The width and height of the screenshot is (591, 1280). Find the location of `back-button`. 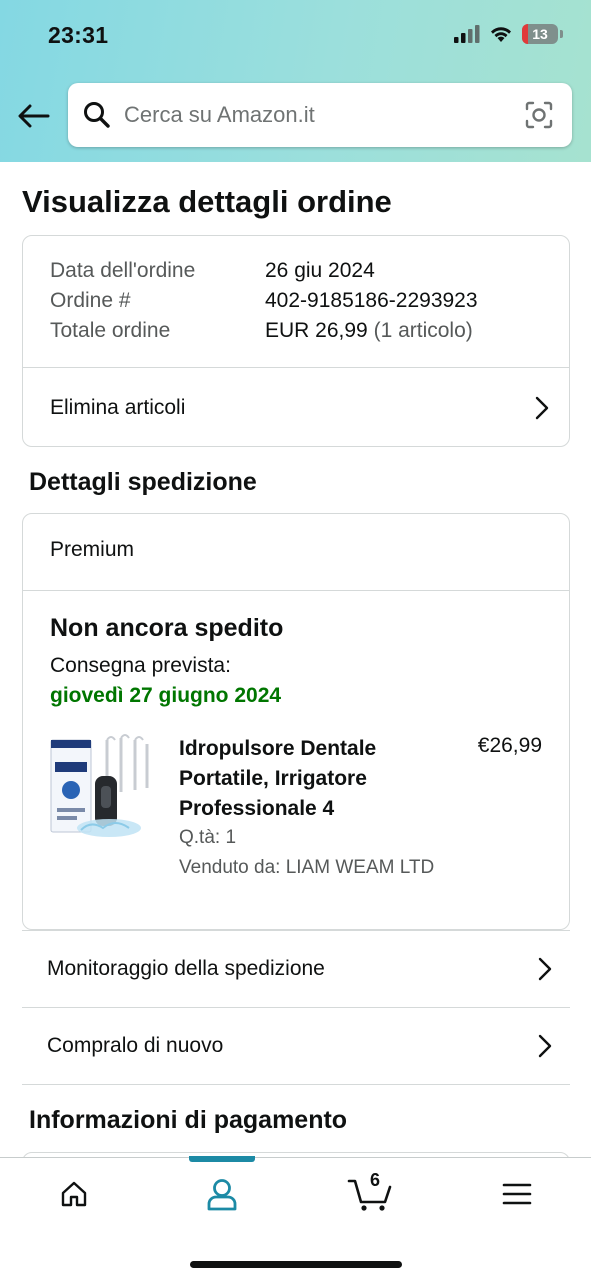

back-button is located at coordinates (34, 116).